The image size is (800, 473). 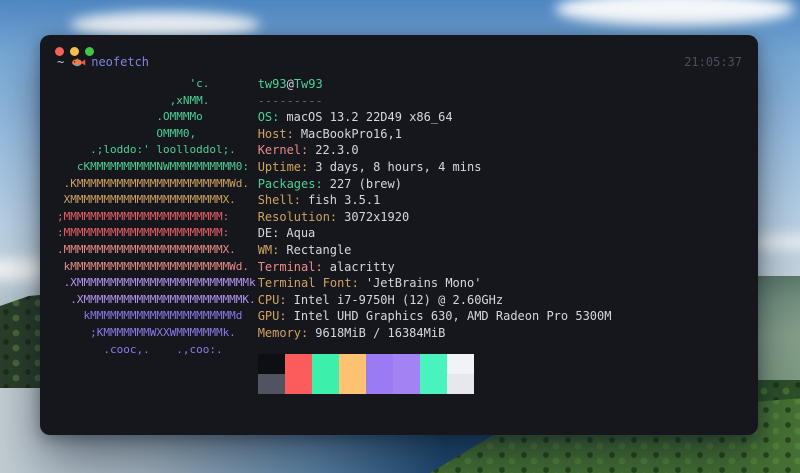 I want to click on title-user: tw93, so click(x=272, y=84).